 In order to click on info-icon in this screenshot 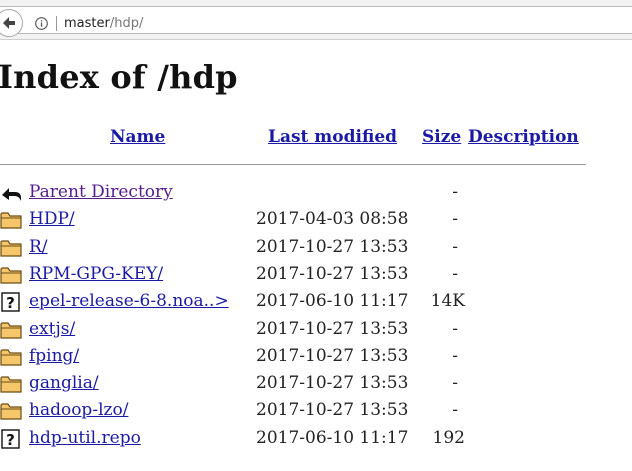, I will do `click(41, 23)`.